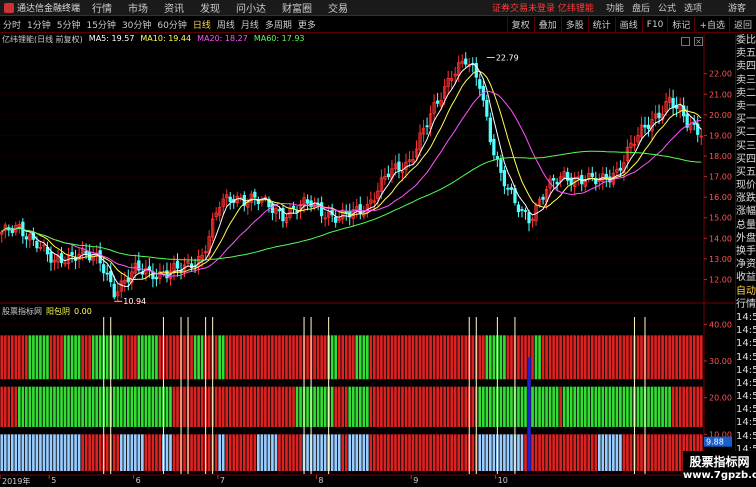 The image size is (756, 487). What do you see at coordinates (746, 238) in the screenshot?
I see `side-item: 外盘` at bounding box center [746, 238].